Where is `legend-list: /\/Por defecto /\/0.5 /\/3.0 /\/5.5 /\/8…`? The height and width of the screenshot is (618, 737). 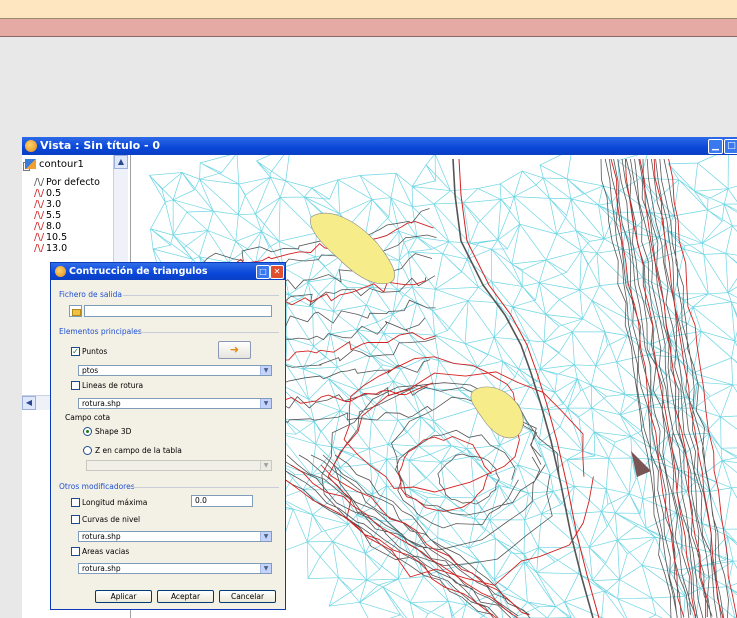 legend-list: /\/Por defecto /\/0.5 /\/3.0 /\/5.5 /\/8… is located at coordinates (67, 215).